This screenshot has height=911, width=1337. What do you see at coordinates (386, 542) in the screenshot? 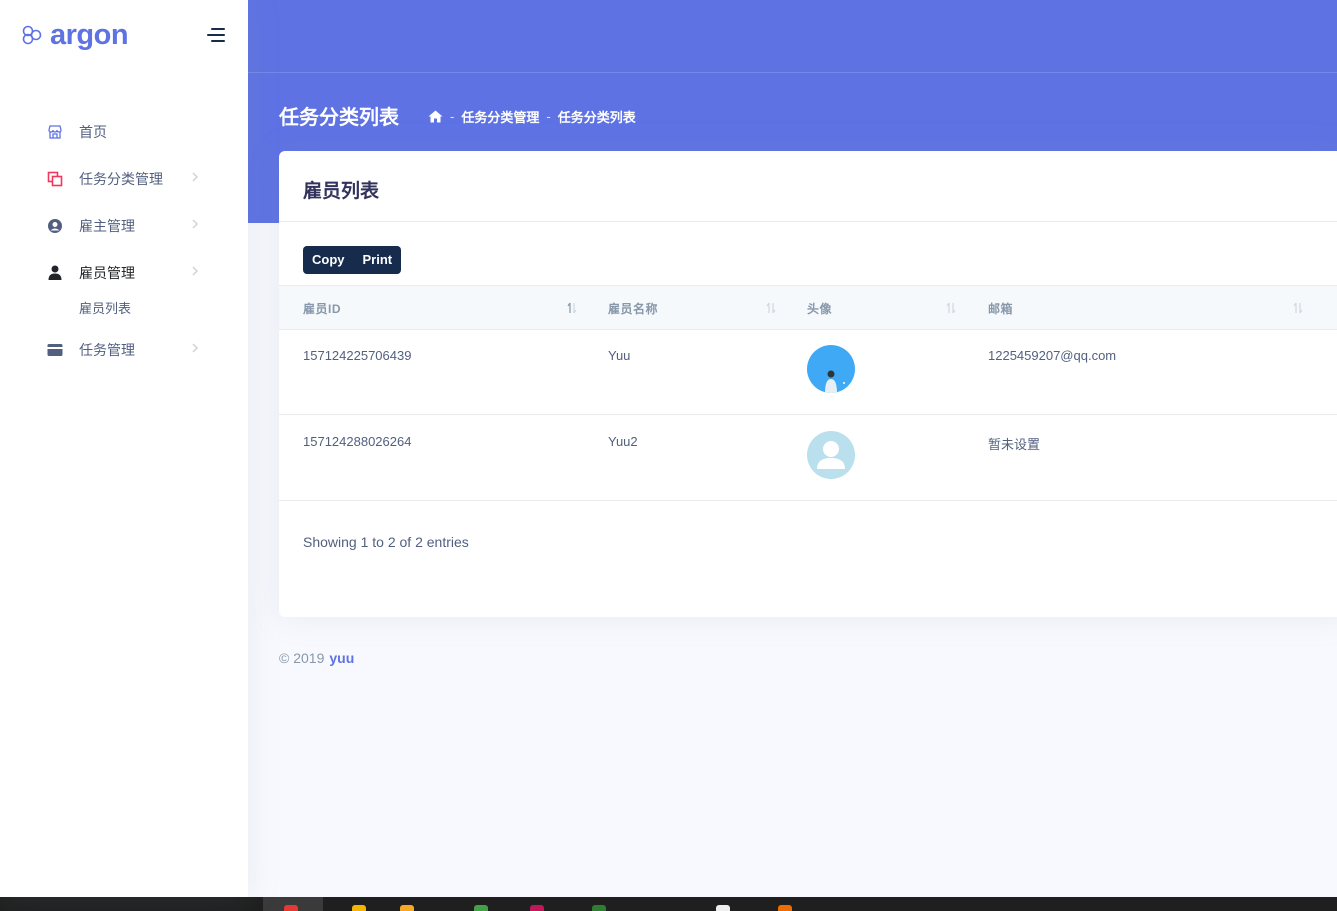
I see `table-info: Showing 1 to 2 of 2 entries` at bounding box center [386, 542].